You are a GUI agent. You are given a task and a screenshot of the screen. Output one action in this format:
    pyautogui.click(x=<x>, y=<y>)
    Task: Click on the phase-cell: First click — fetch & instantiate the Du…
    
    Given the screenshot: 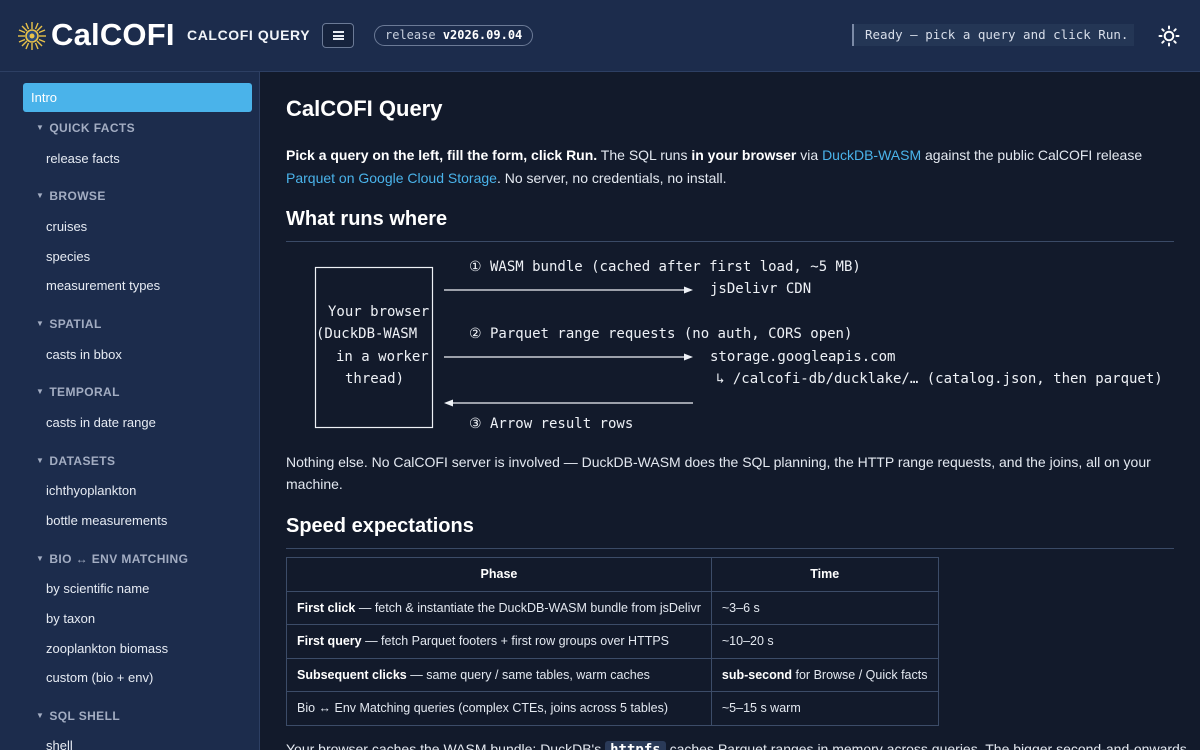 What is the action you would take?
    pyautogui.click(x=499, y=607)
    